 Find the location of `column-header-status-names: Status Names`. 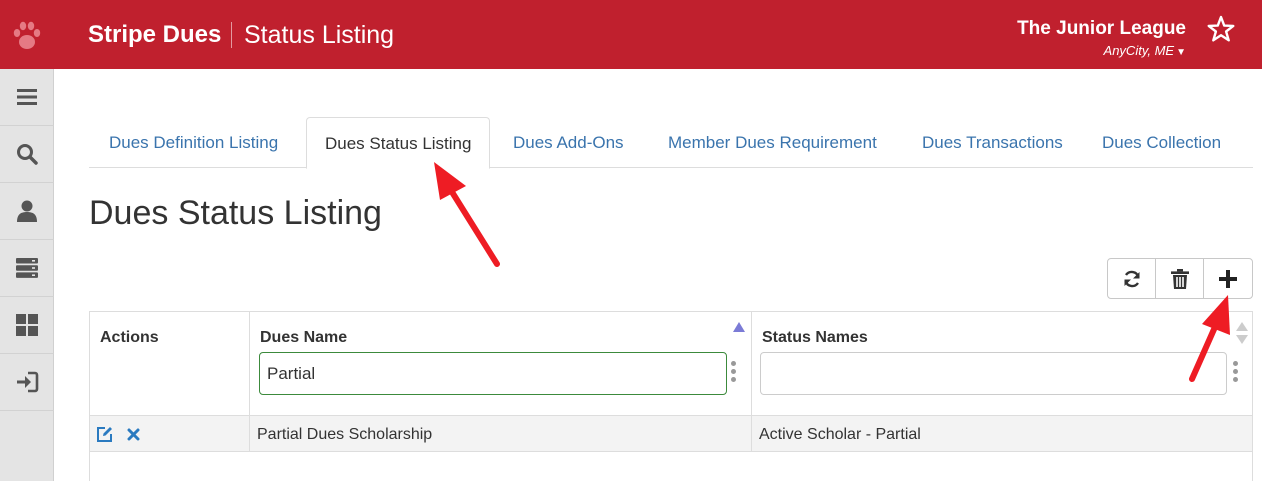

column-header-status-names: Status Names is located at coordinates (1002, 363).